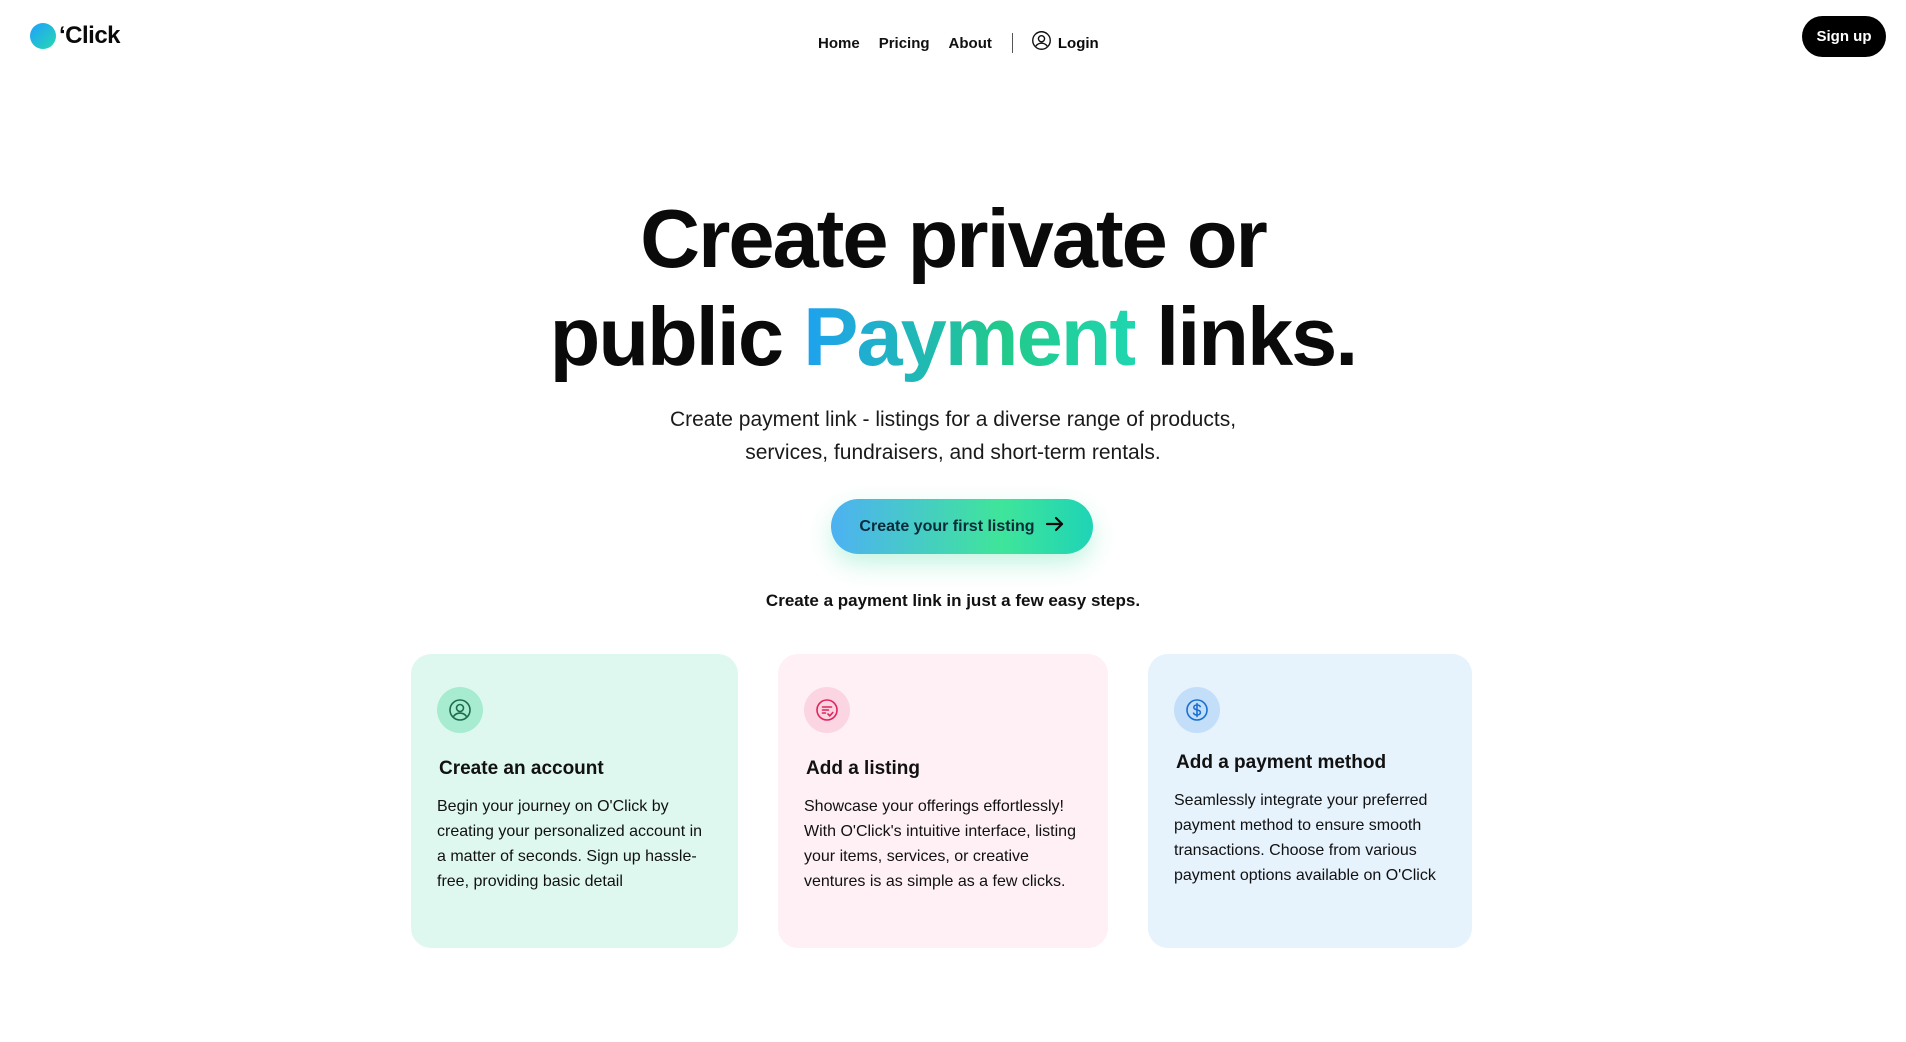  I want to click on hero-title-line1: Create private or, so click(954, 238).